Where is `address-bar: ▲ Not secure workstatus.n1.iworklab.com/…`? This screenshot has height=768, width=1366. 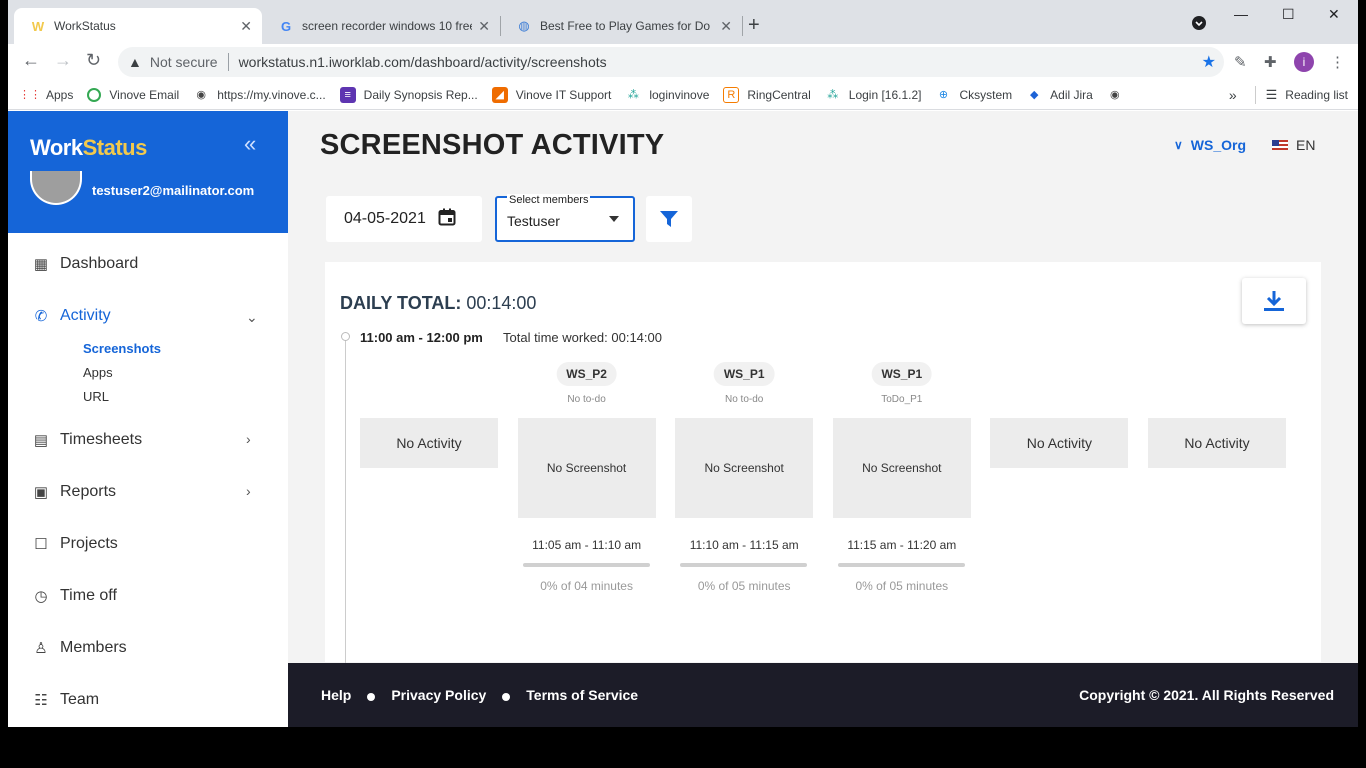 address-bar: ▲ Not secure workstatus.n1.iworklab.com/… is located at coordinates (671, 62).